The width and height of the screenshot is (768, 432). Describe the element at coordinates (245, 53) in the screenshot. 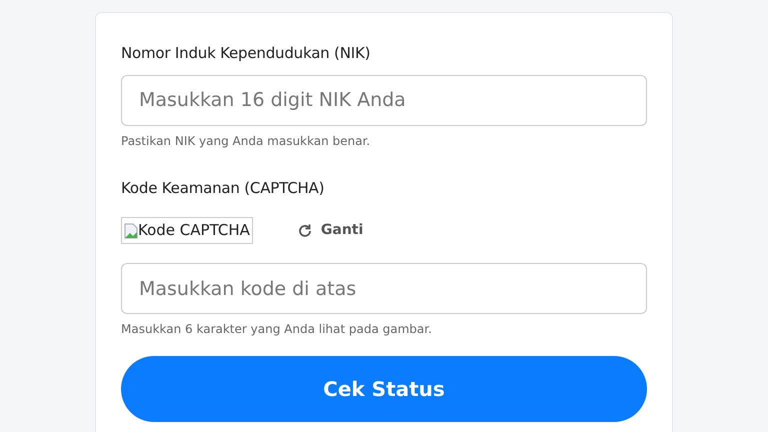

I see `field-label: Nomor Induk Kependudukan (NIK)` at that location.